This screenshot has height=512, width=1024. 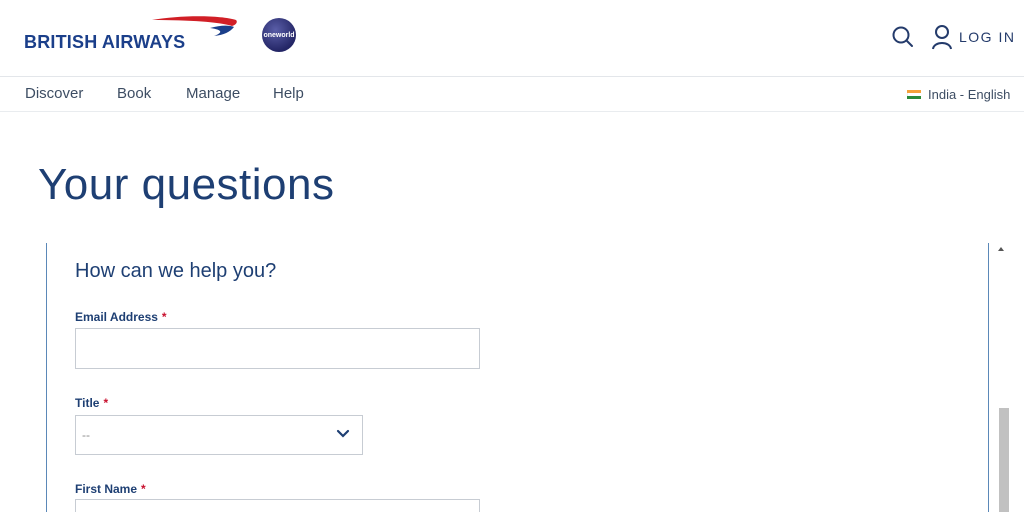 What do you see at coordinates (969, 94) in the screenshot?
I see `locale-label: India - English` at bounding box center [969, 94].